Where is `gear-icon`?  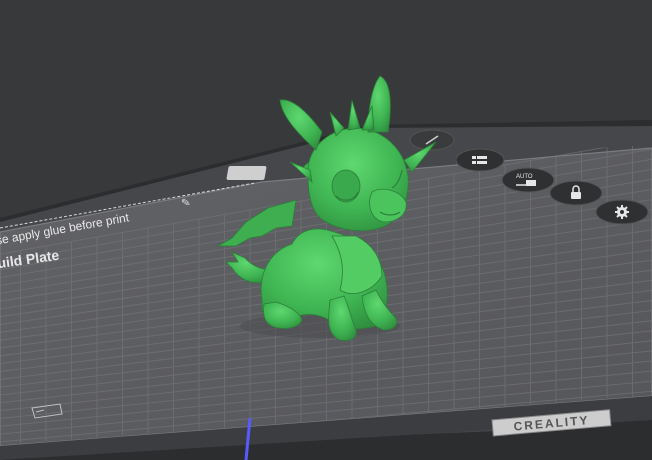
gear-icon is located at coordinates (622, 212).